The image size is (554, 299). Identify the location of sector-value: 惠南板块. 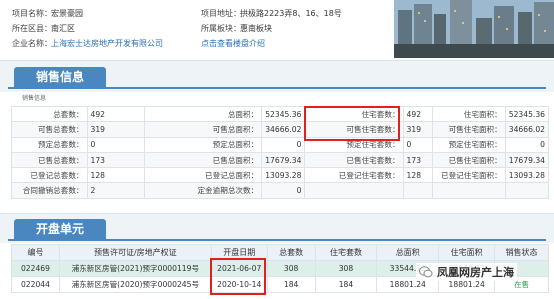
(256, 28).